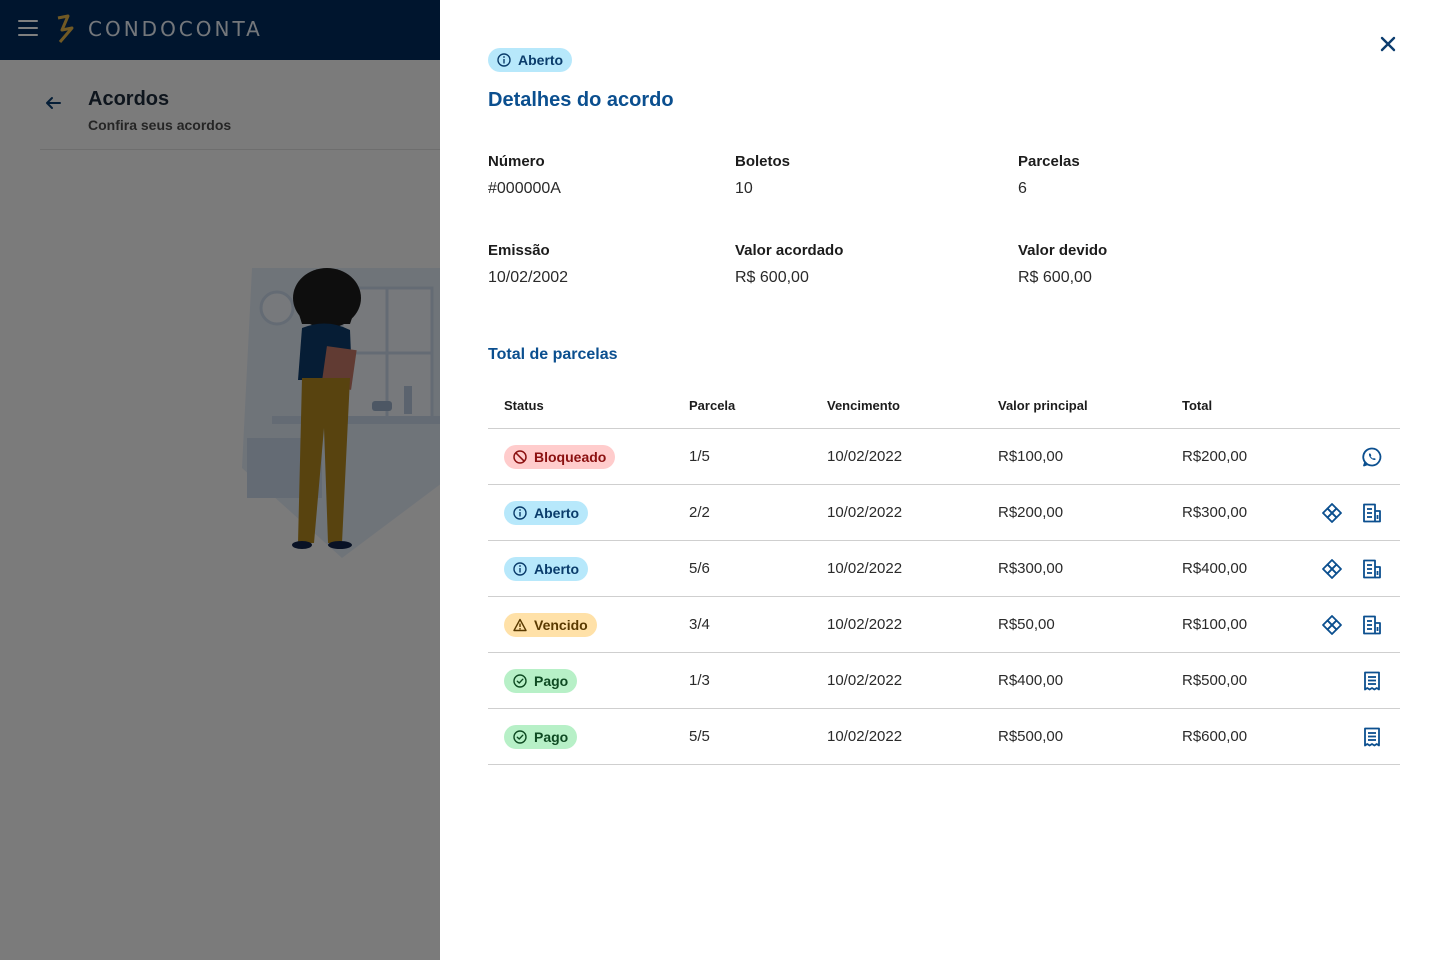 Image resolution: width=1440 pixels, height=960 pixels. I want to click on field-valor-acordado: Valor acordado R$ 600,00, so click(789, 264).